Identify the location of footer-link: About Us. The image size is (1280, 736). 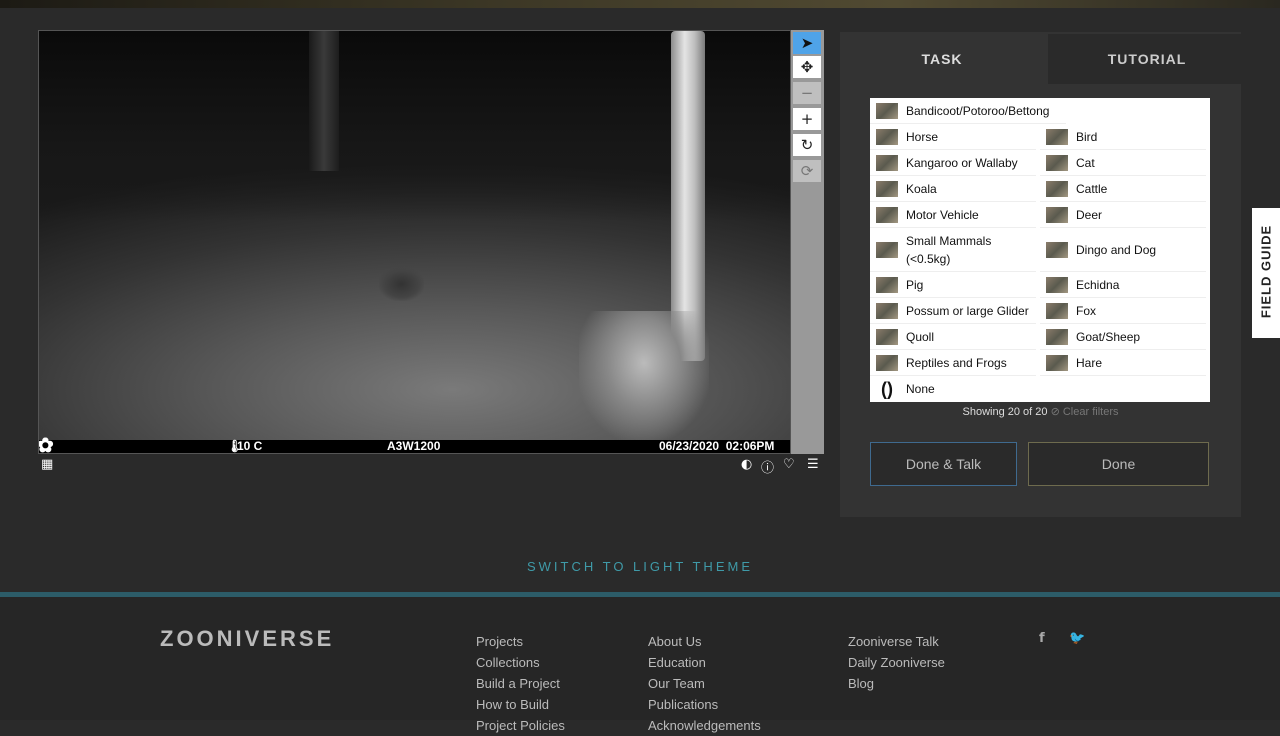
(704, 641).